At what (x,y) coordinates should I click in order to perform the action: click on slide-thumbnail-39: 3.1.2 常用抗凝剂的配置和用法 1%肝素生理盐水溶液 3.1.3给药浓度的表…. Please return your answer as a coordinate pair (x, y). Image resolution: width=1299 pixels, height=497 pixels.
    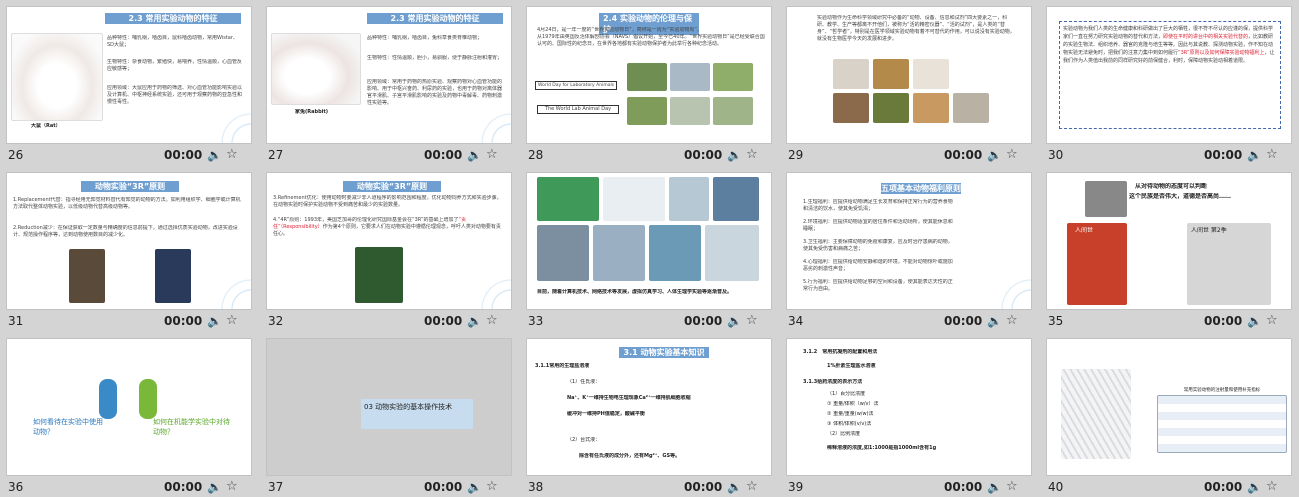
    Looking at the image, I should click on (910, 414).